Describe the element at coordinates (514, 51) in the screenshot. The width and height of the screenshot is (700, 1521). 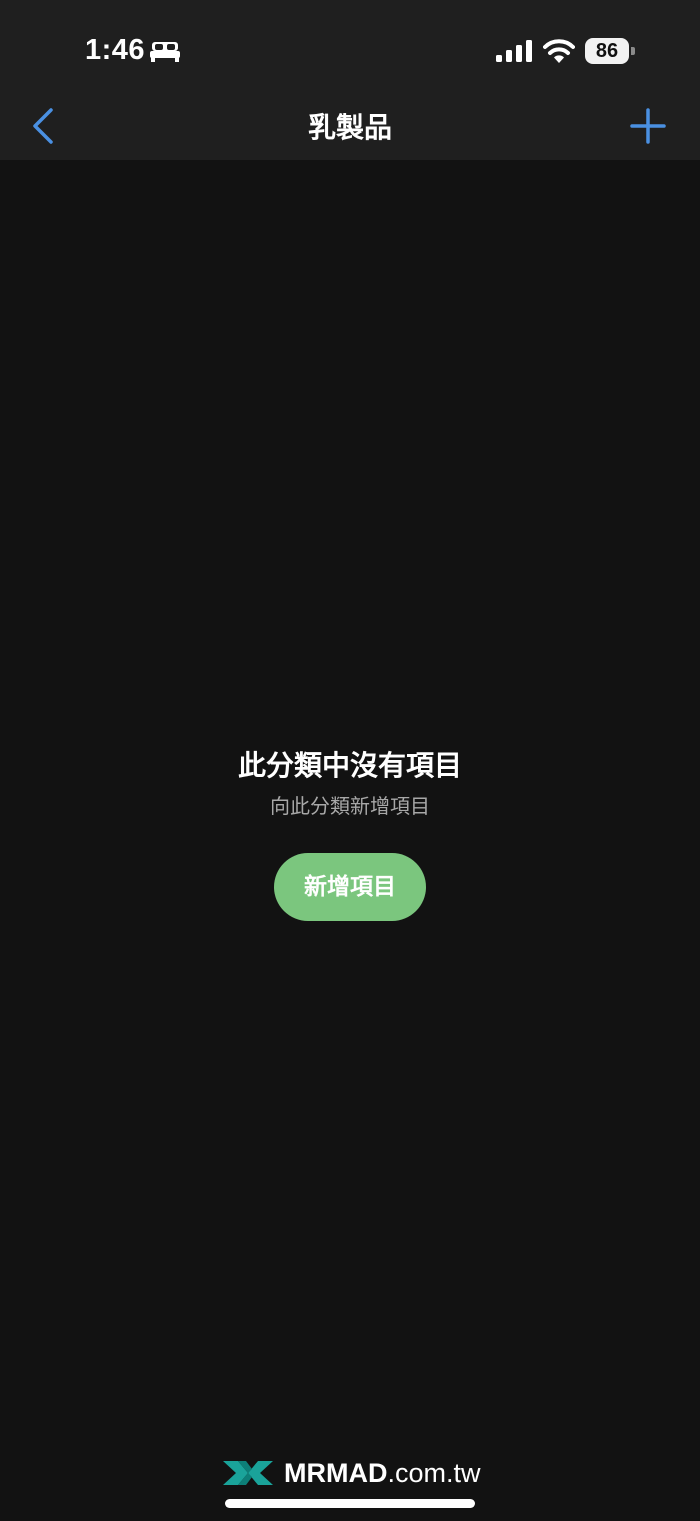
I see `cellular-signal-icon` at that location.